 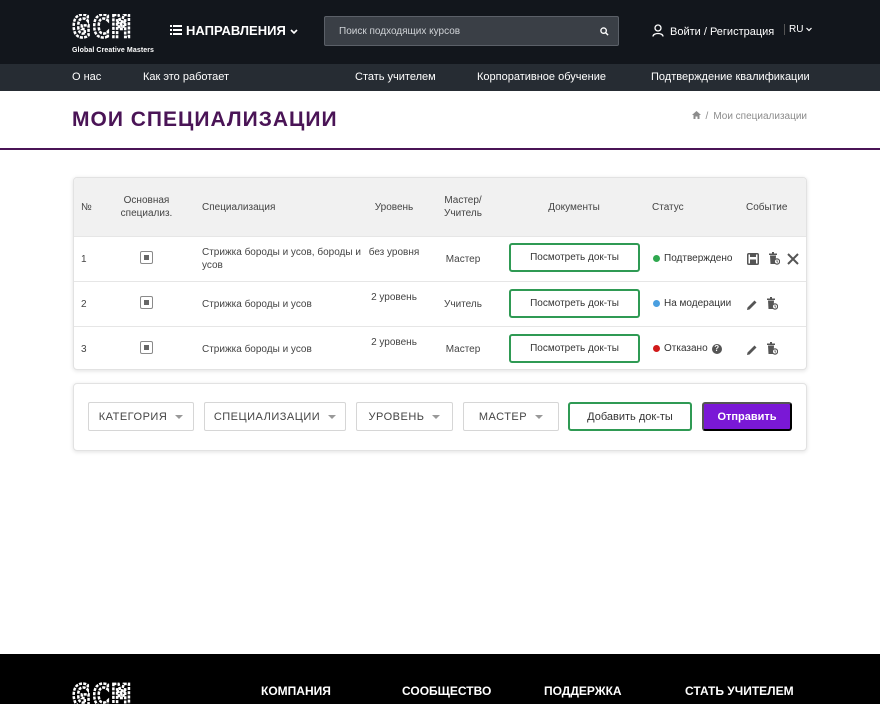 What do you see at coordinates (86, 77) in the screenshot?
I see `nav-about: О нас` at bounding box center [86, 77].